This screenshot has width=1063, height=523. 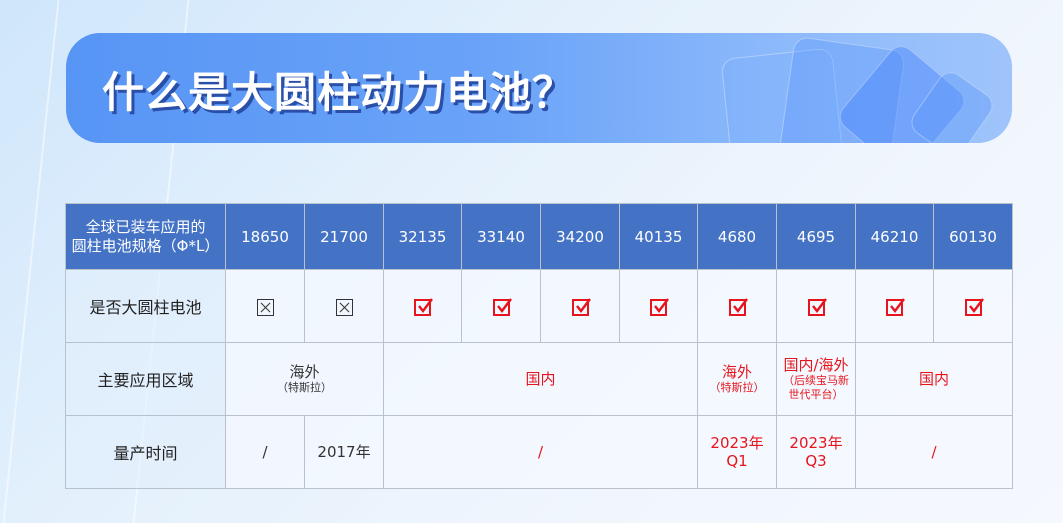 What do you see at coordinates (265, 236) in the screenshot?
I see `column-header: 18650` at bounding box center [265, 236].